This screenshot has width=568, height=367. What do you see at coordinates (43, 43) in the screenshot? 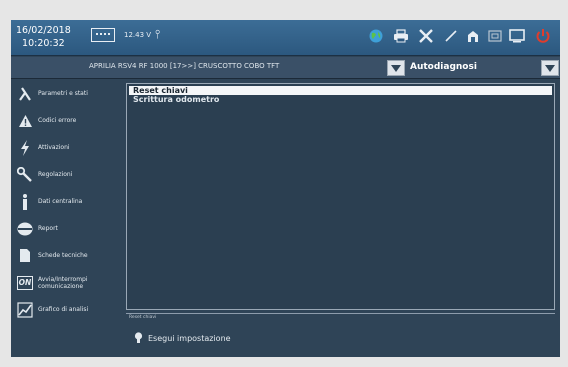
I see `time-text: 10:20:32` at bounding box center [43, 43].